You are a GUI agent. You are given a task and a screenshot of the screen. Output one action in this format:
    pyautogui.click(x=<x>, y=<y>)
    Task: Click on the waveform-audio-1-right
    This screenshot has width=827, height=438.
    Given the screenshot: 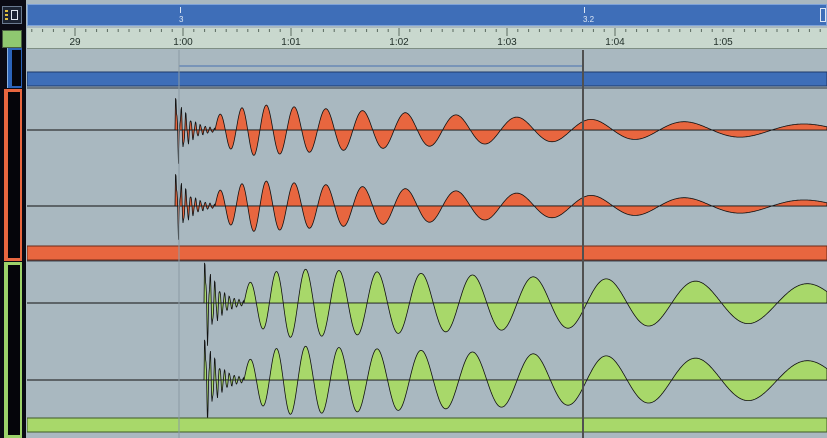 What is the action you would take?
    pyautogui.click(x=500, y=207)
    